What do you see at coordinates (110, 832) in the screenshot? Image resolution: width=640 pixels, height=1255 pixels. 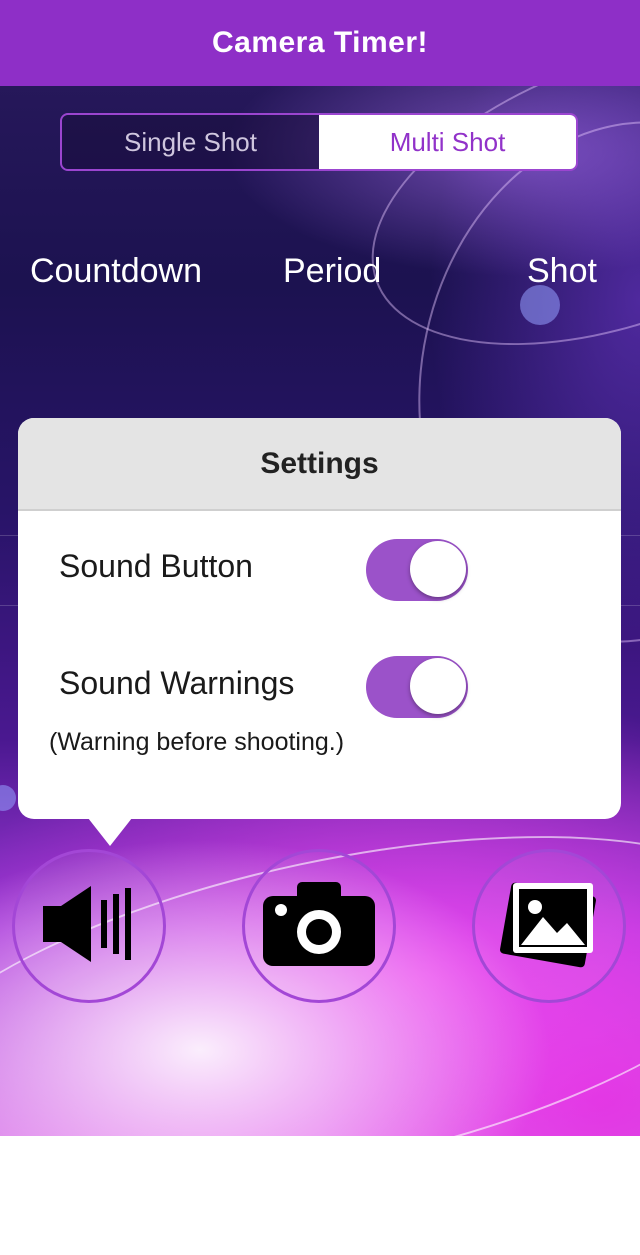 I see `popover-pointer` at bounding box center [110, 832].